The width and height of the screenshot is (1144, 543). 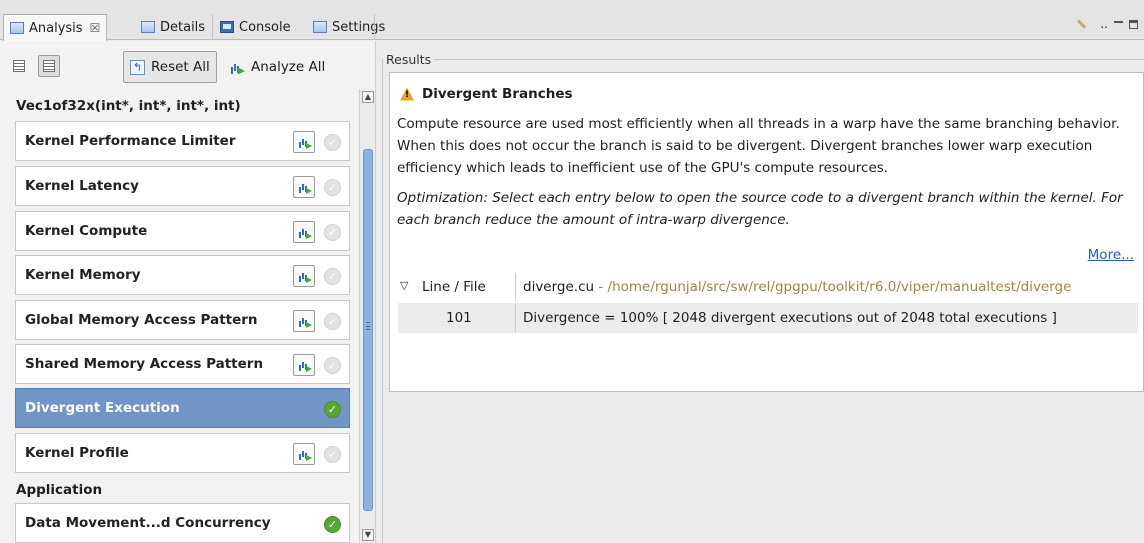 What do you see at coordinates (368, 97) in the screenshot?
I see `scroll-up-icon: ▲` at bounding box center [368, 97].